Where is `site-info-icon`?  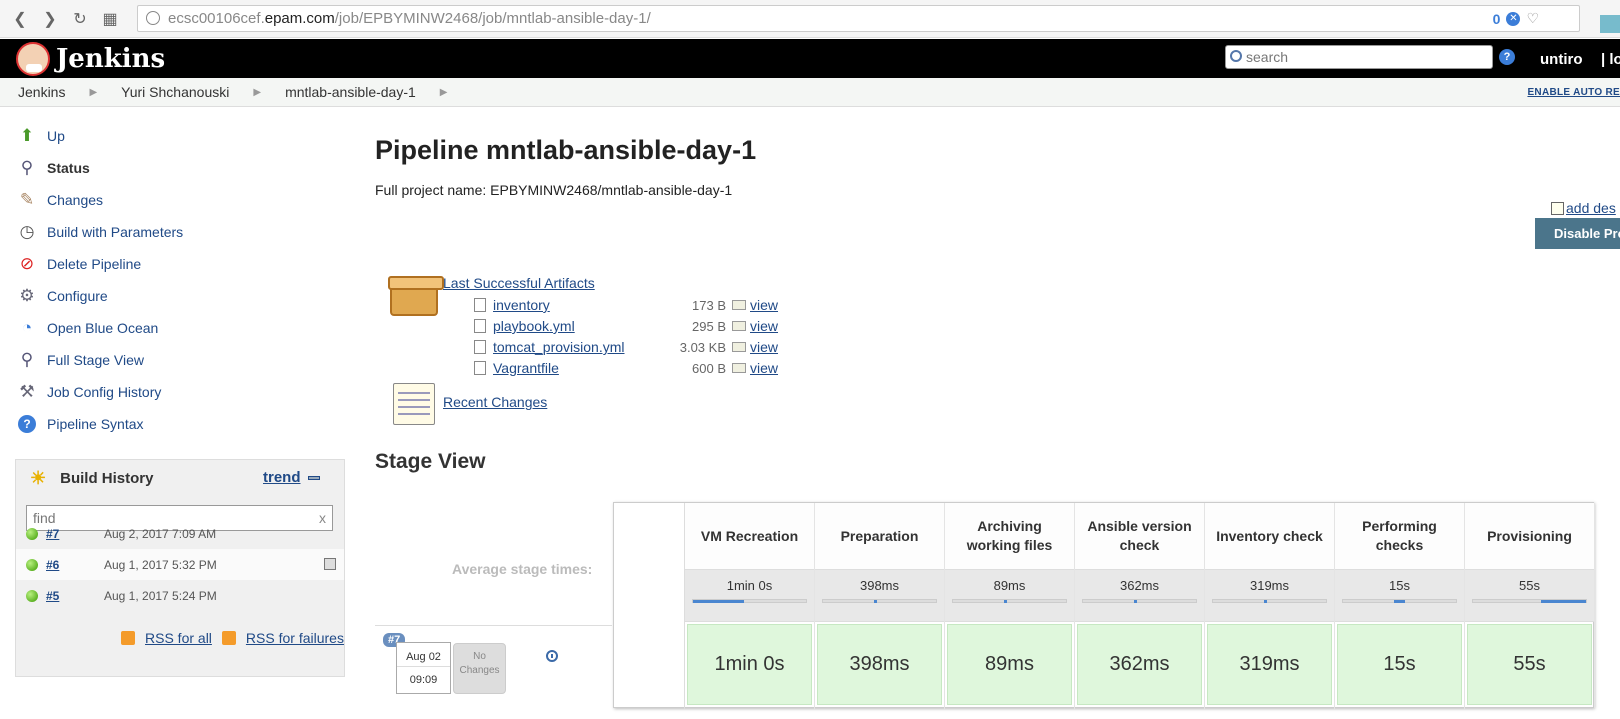
site-info-icon is located at coordinates (153, 18).